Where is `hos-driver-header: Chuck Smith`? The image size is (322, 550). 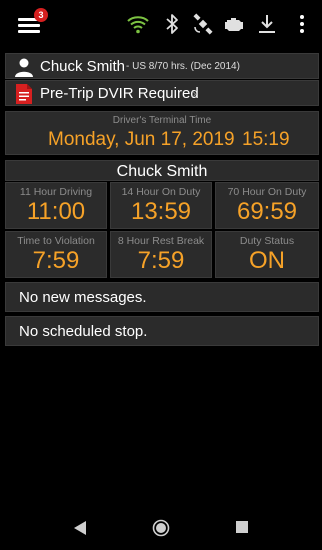
hos-driver-header: Chuck Smith is located at coordinates (162, 170).